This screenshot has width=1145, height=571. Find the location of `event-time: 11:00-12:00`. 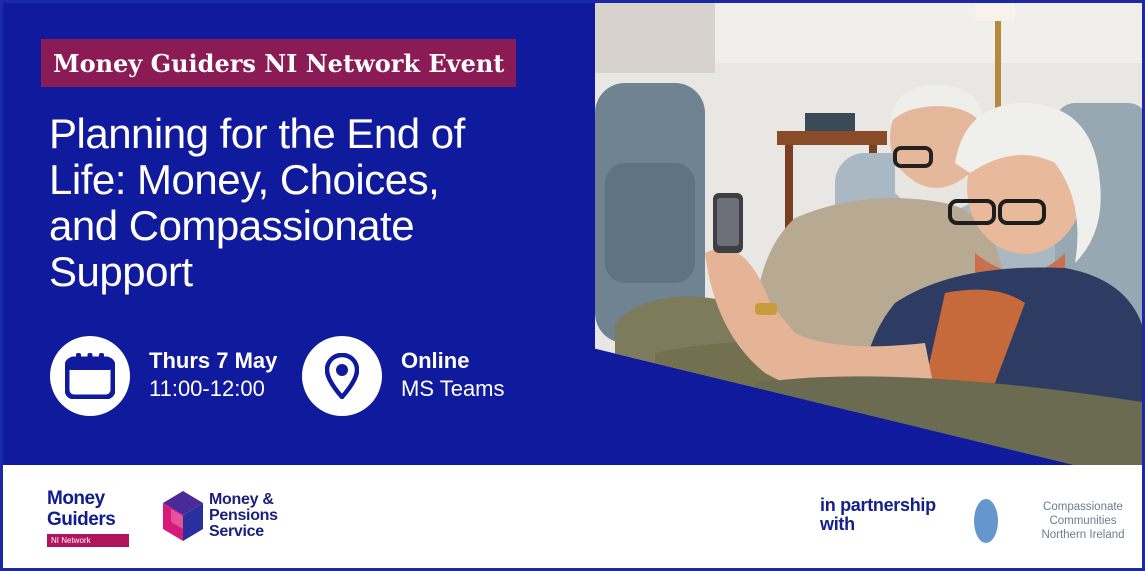

event-time: 11:00-12:00 is located at coordinates (207, 388).